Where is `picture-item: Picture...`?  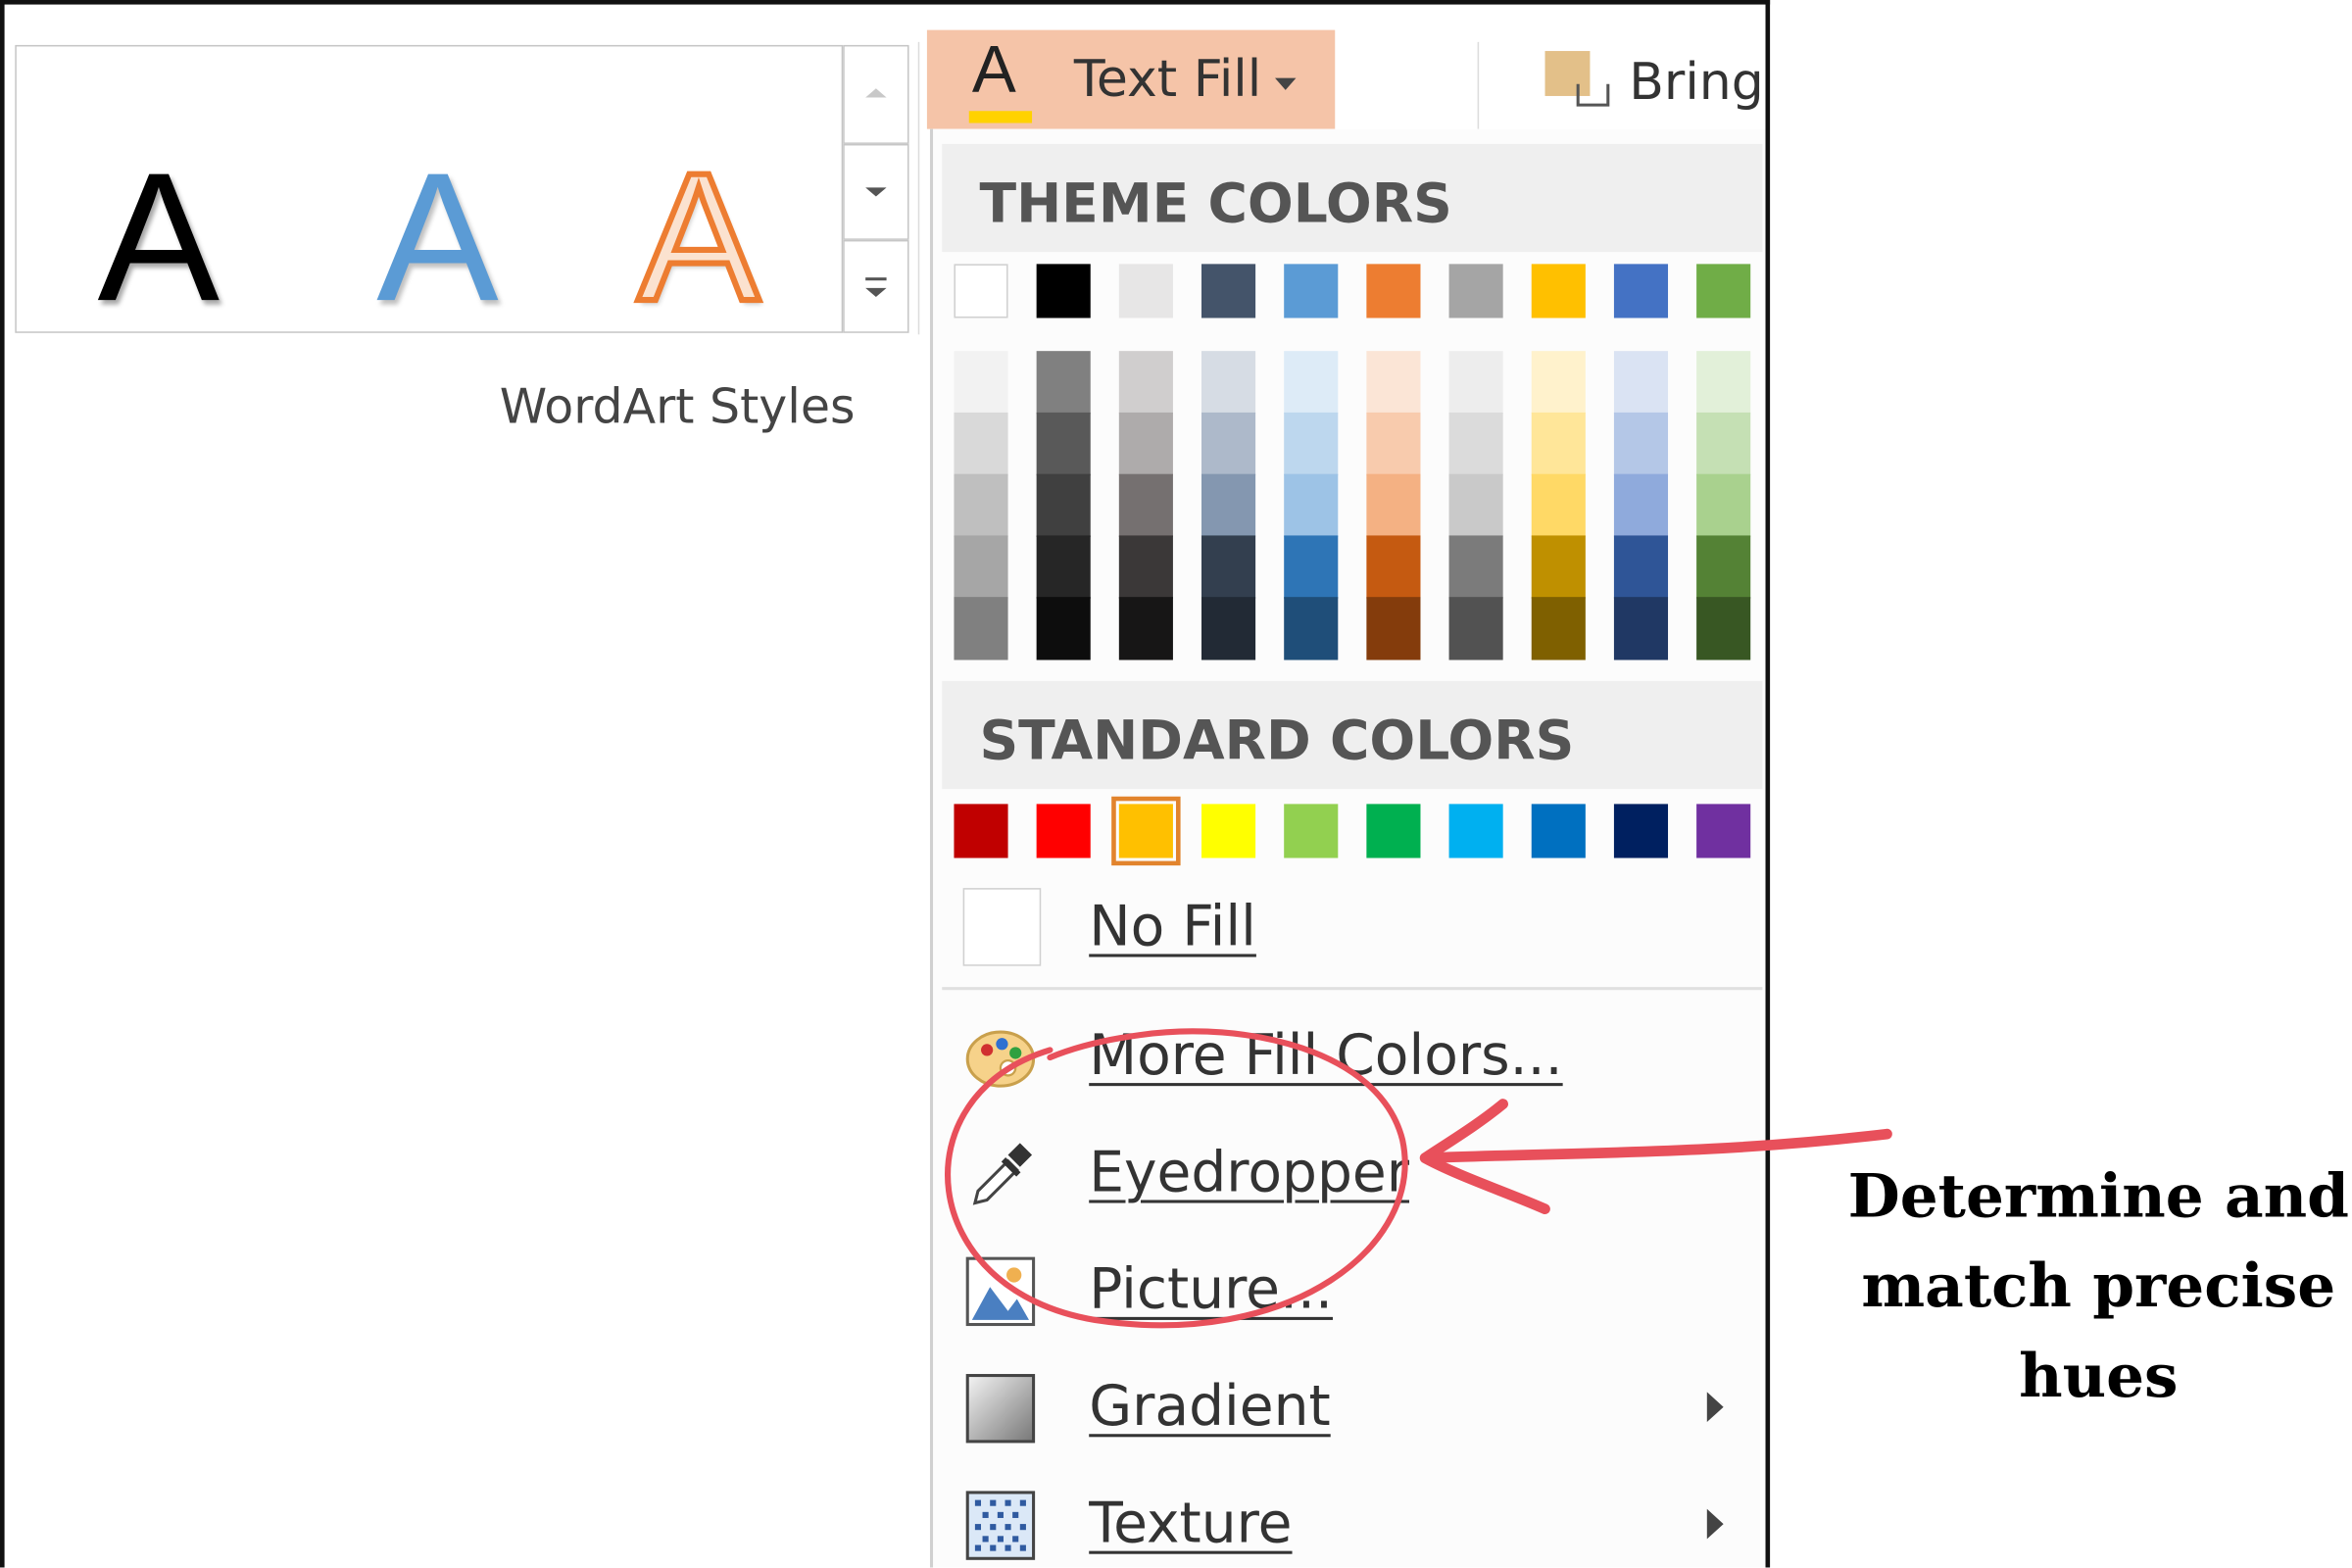
picture-item: Picture... is located at coordinates (1352, 1290).